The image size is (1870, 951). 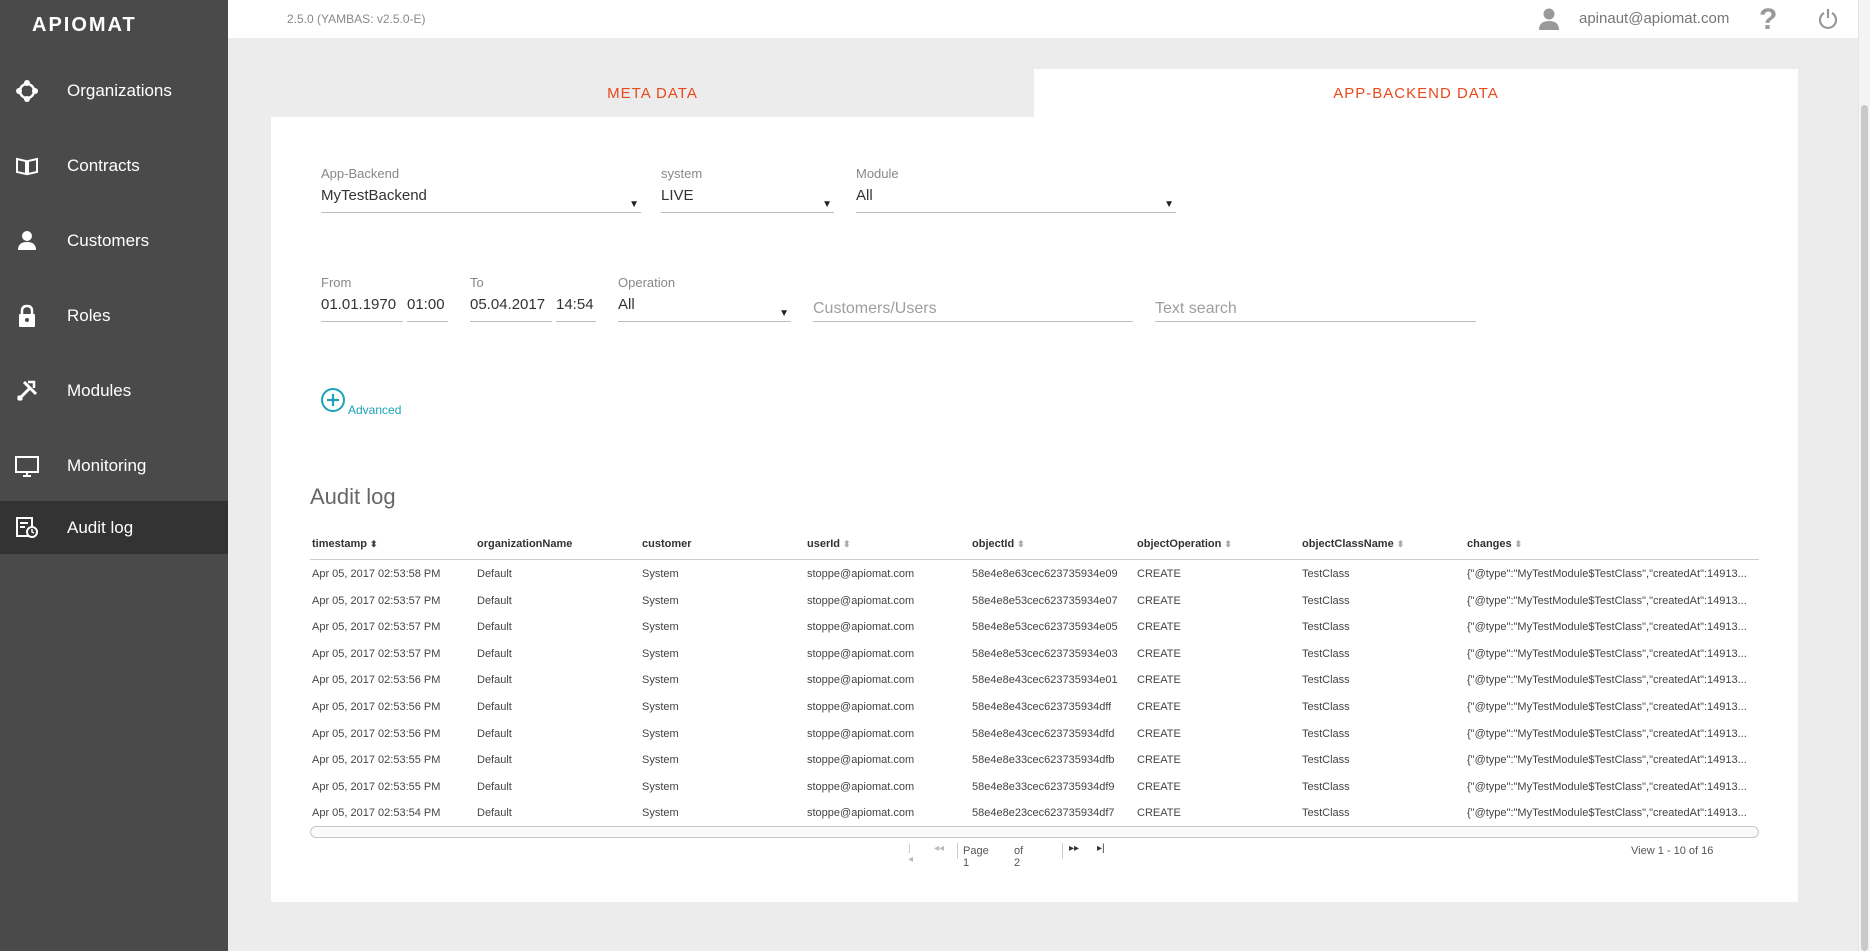 I want to click on sidebar-item-label: Monitoring, so click(x=107, y=465).